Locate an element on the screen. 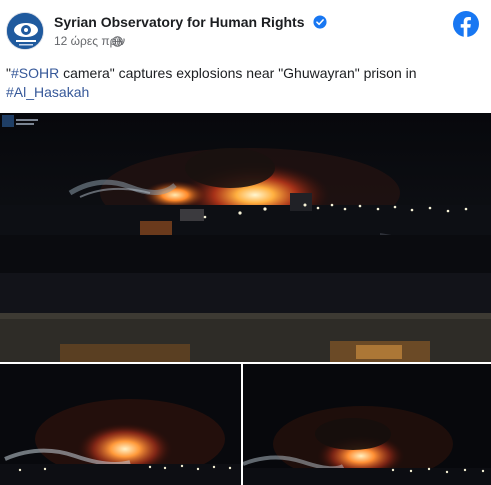  hashtag-al-hasakah-link: #Al_Hasakah is located at coordinates (47, 92).